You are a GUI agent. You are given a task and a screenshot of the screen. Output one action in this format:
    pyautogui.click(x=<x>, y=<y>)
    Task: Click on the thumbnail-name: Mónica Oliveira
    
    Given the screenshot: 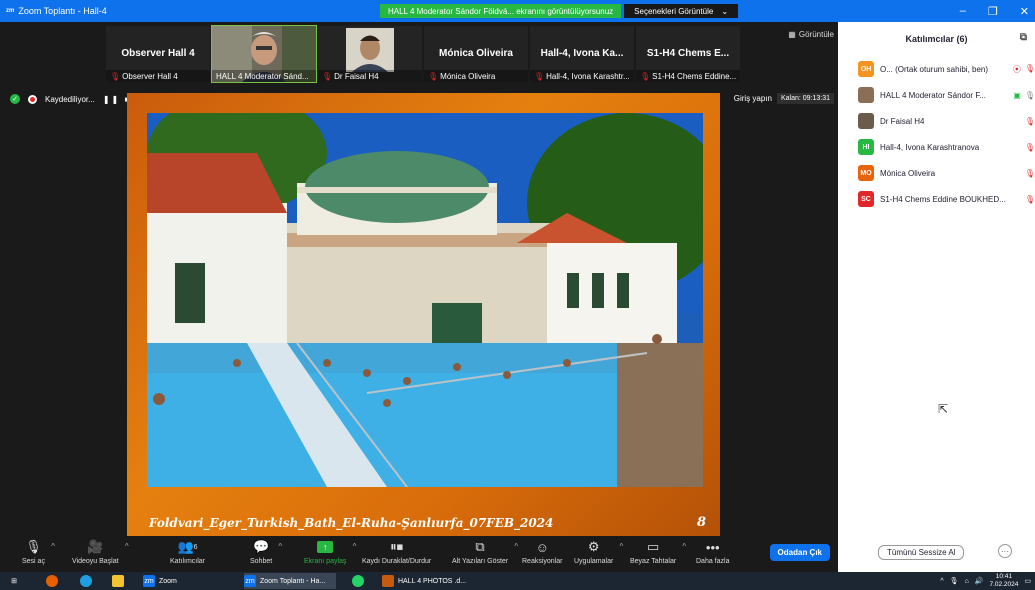 What is the action you would take?
    pyautogui.click(x=476, y=53)
    